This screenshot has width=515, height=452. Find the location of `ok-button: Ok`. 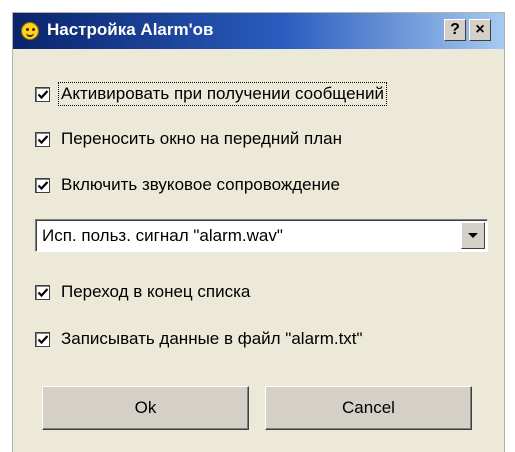

ok-button: Ok is located at coordinates (145, 408).